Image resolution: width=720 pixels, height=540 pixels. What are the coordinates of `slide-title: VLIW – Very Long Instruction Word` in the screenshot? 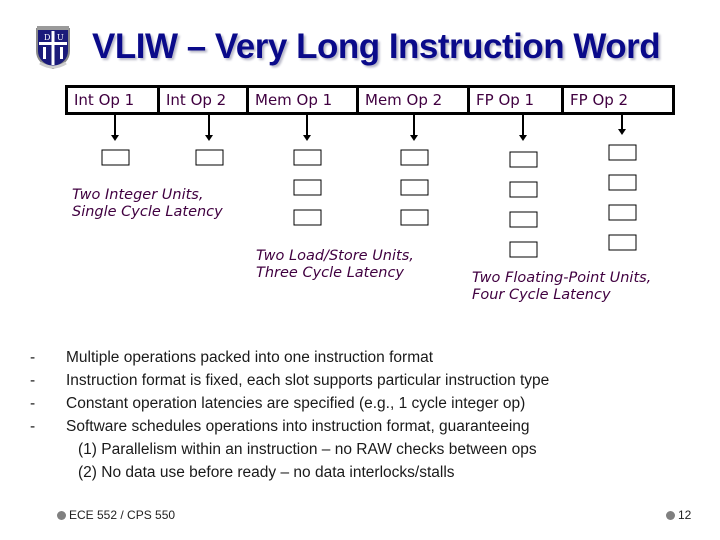 It's located at (376, 46).